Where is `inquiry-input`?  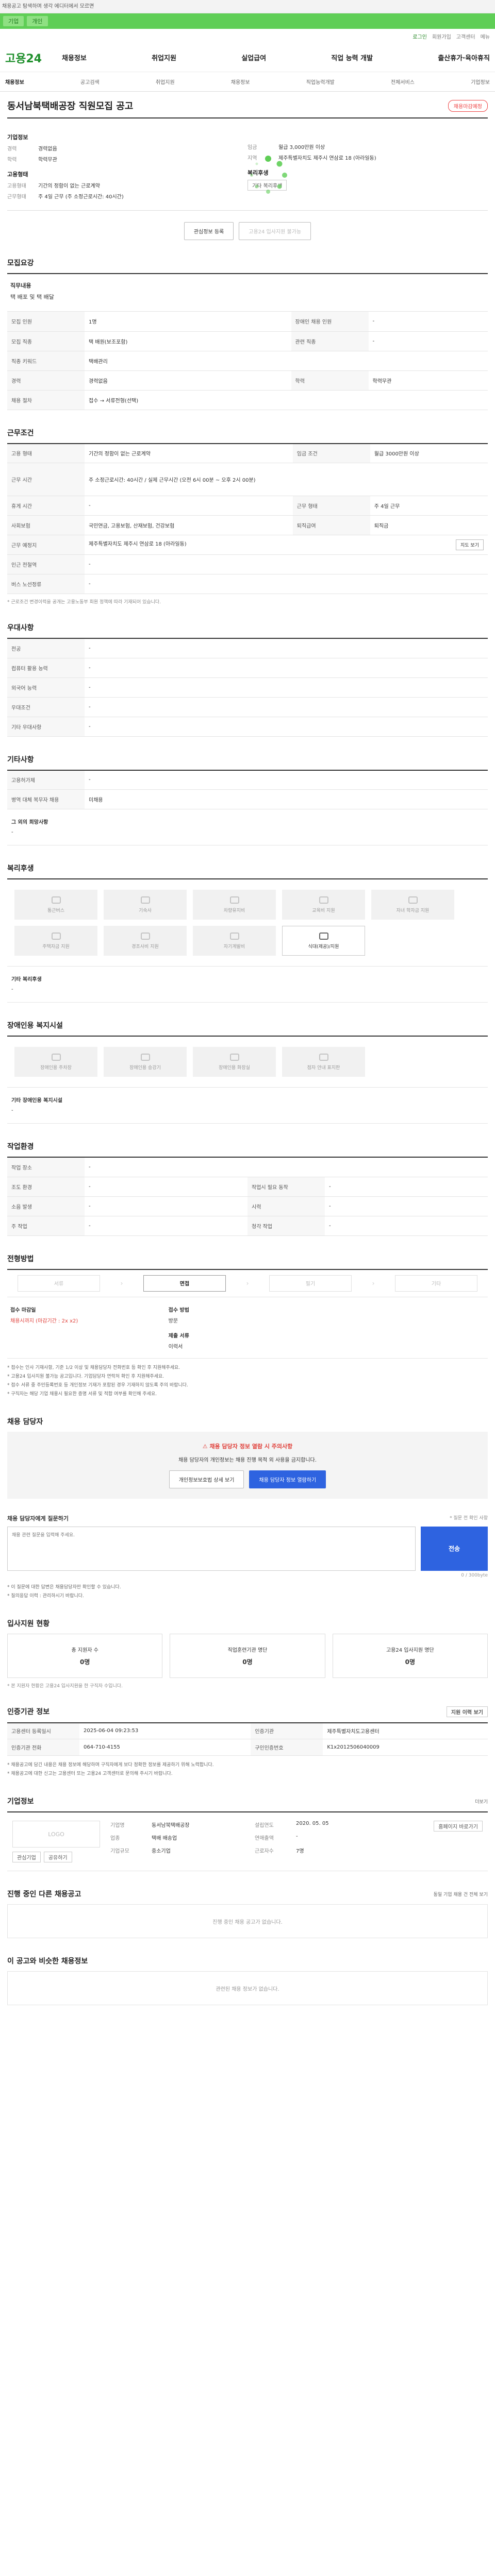
inquiry-input is located at coordinates (211, 1548).